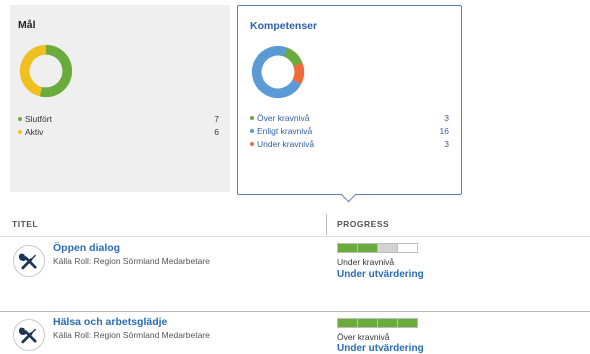 This screenshot has width=590, height=354. What do you see at coordinates (363, 224) in the screenshot?
I see `column-header-progress: PROGRESS` at bounding box center [363, 224].